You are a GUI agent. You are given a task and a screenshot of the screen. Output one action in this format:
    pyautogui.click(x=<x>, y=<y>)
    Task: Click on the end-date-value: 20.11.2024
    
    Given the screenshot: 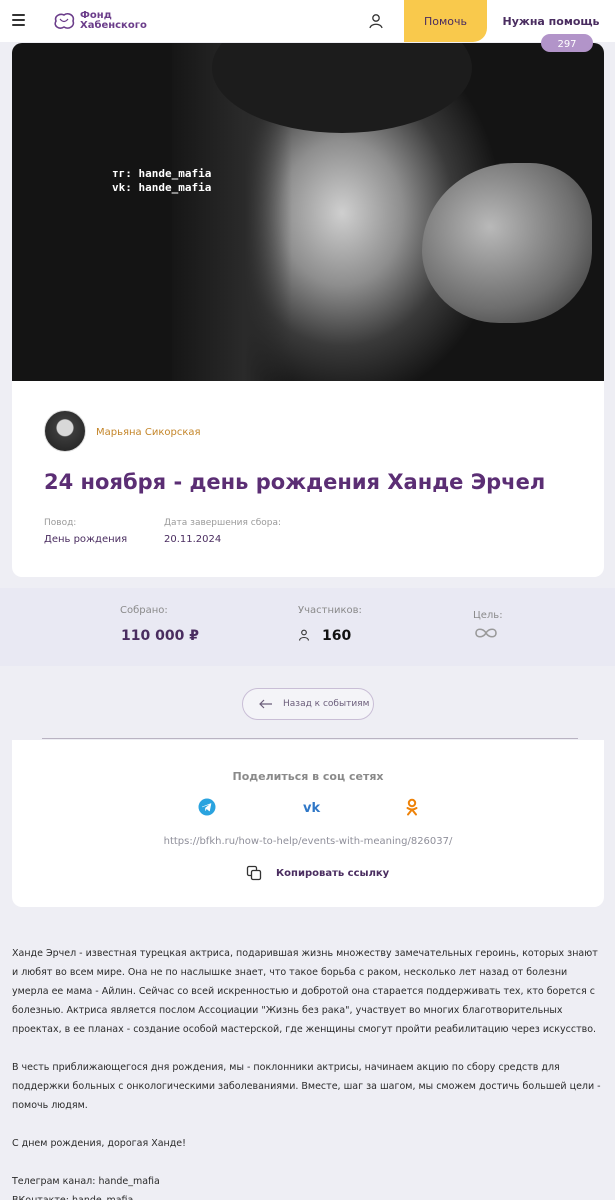 What is the action you would take?
    pyautogui.click(x=193, y=539)
    